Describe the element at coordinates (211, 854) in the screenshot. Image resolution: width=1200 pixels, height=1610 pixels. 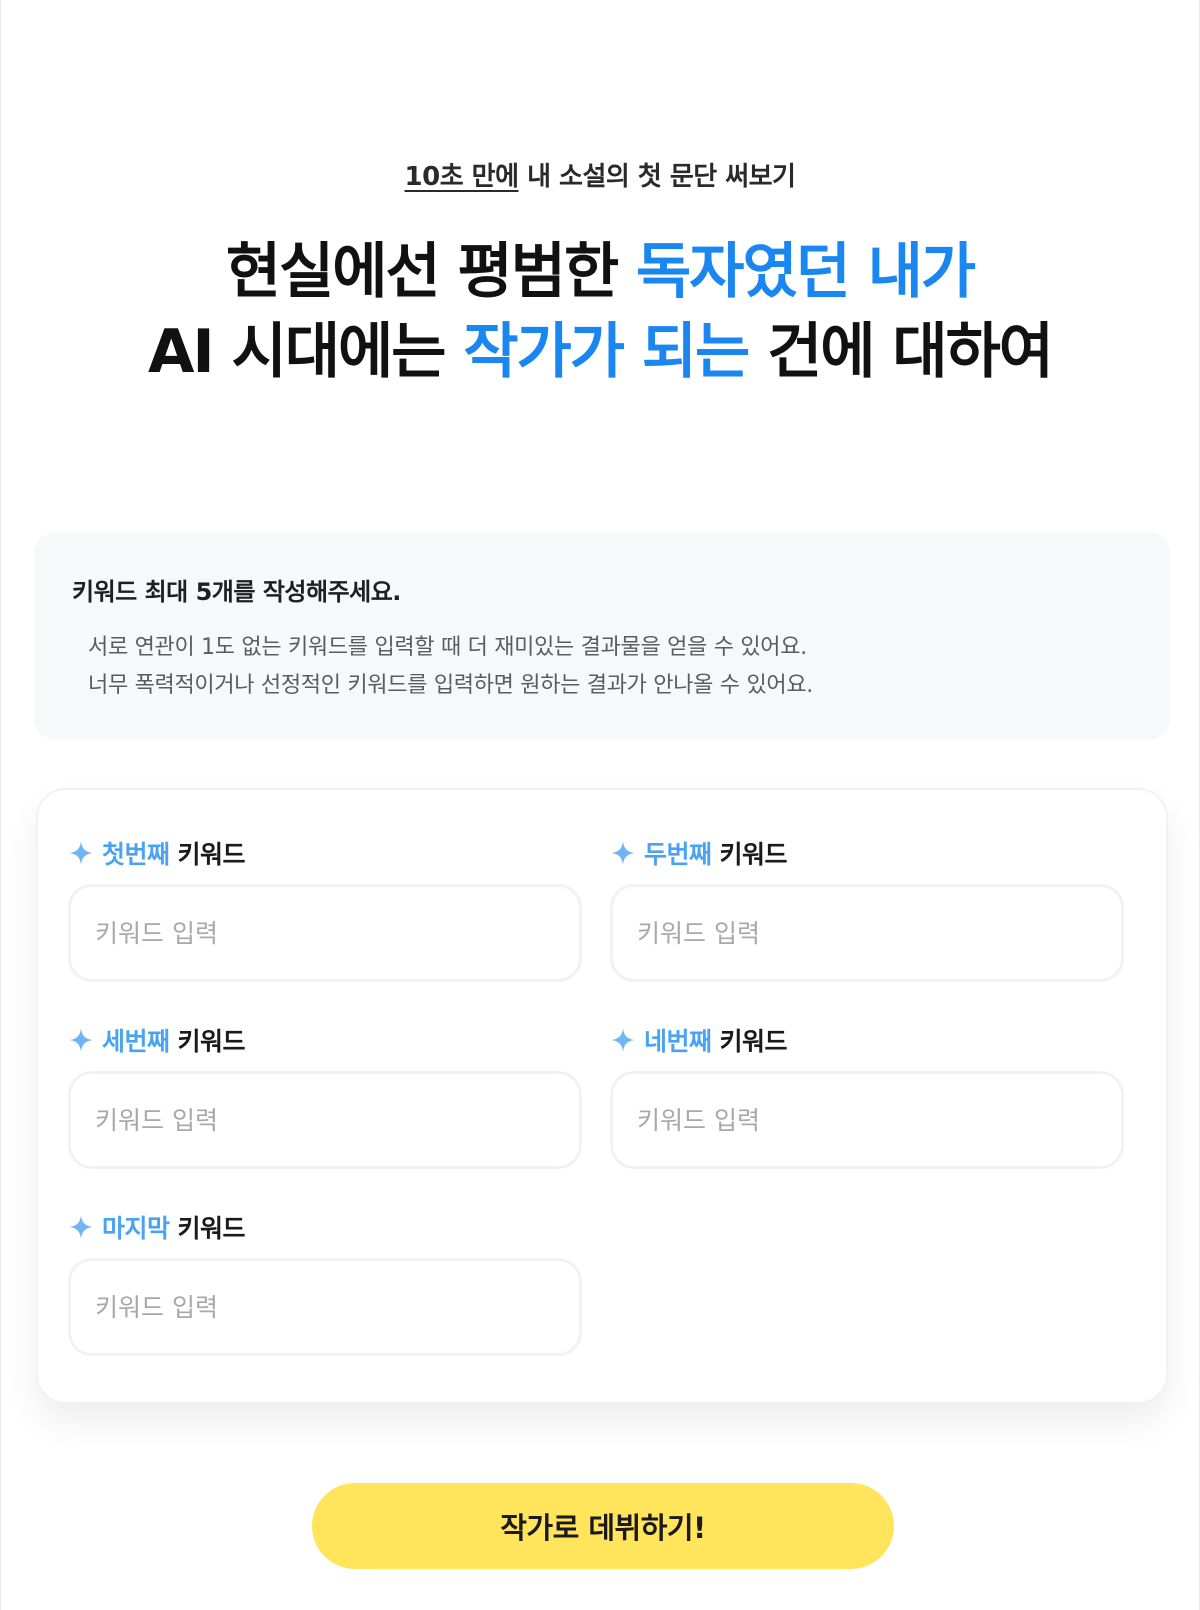
I see `keyword-suffix-1: 키워드` at that location.